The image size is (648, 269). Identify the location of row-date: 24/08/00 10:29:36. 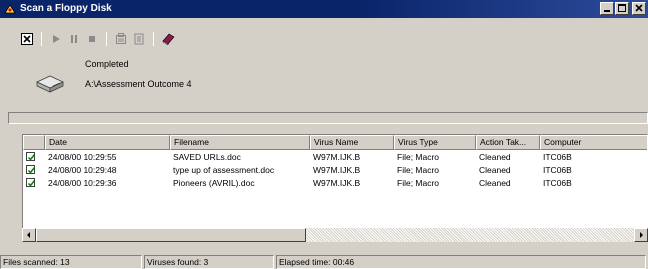
(82, 183).